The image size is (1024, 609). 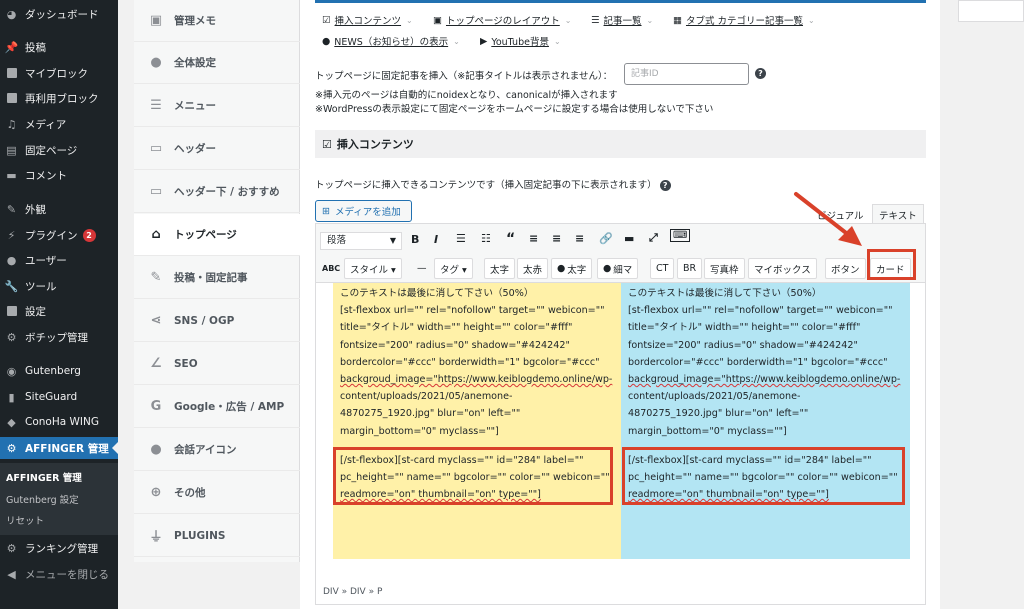 What do you see at coordinates (217, 493) in the screenshot?
I see `tab-other: ⊕ その他` at bounding box center [217, 493].